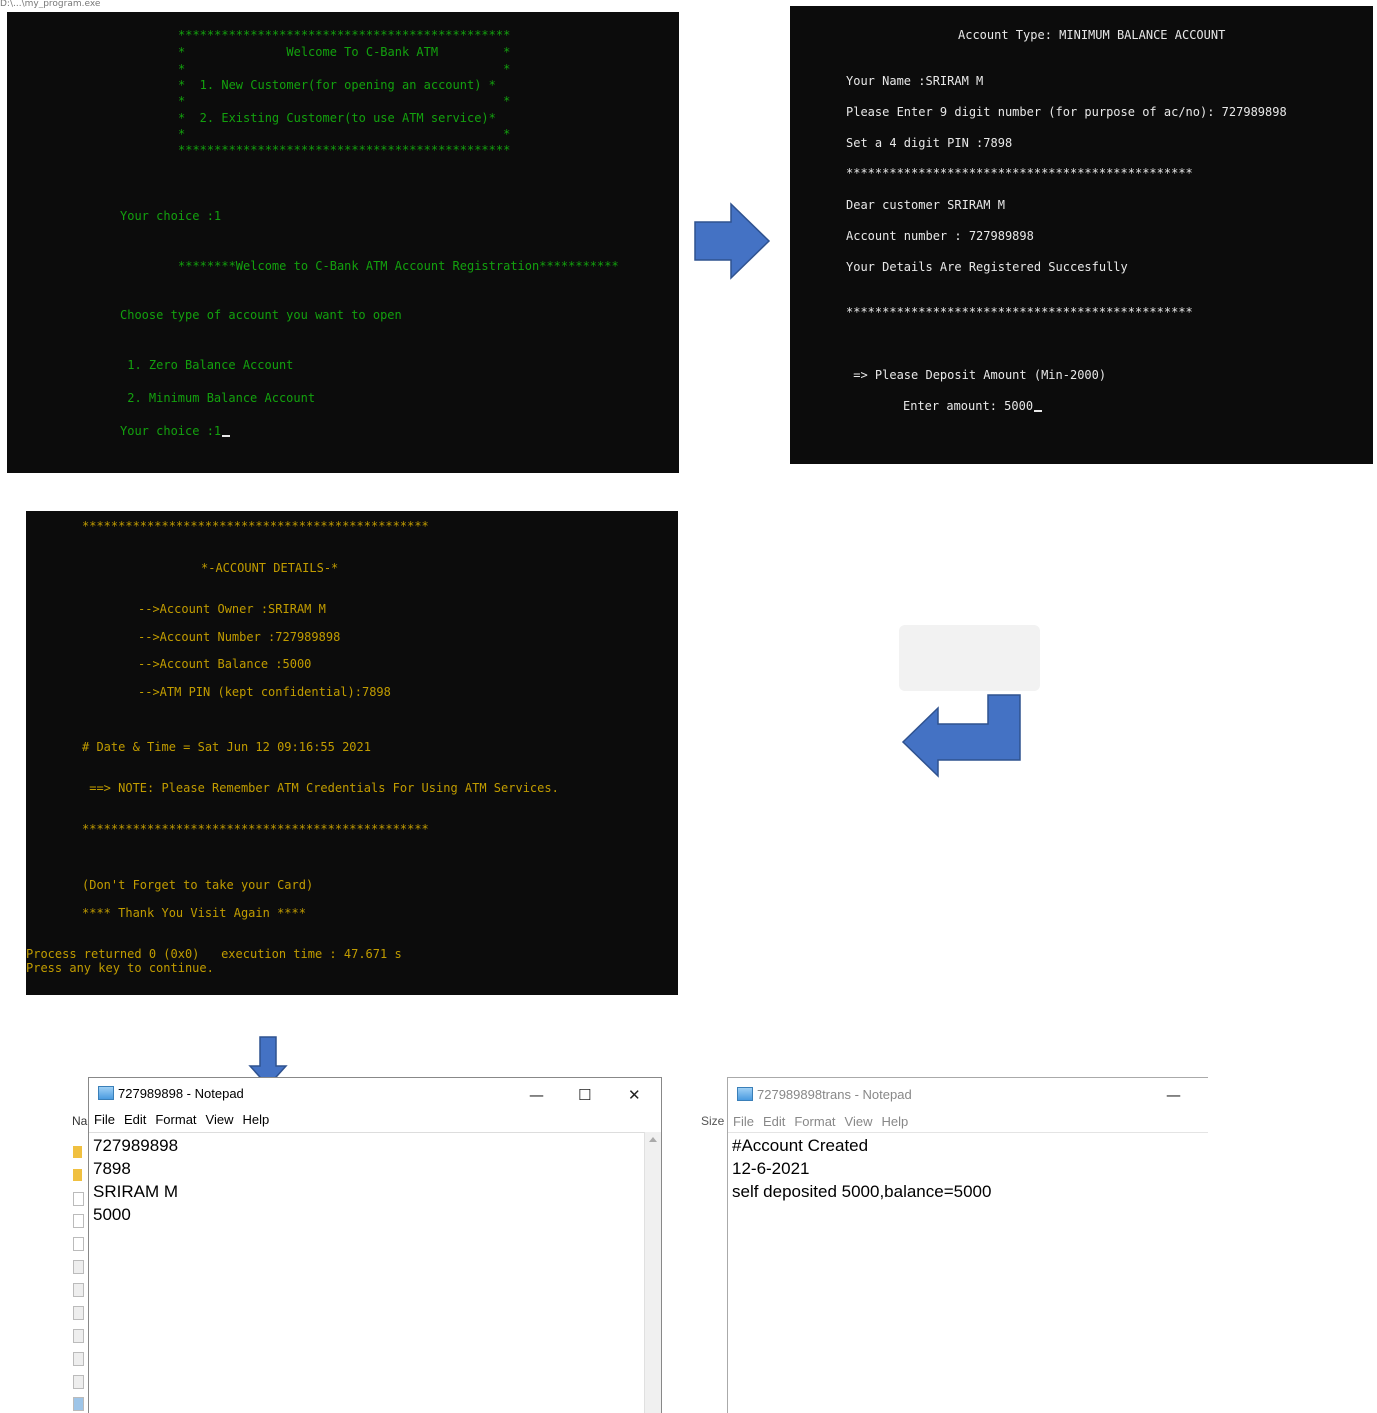 The width and height of the screenshot is (1377, 1413). Describe the element at coordinates (584, 1095) in the screenshot. I see `maximize-button: ☐` at that location.